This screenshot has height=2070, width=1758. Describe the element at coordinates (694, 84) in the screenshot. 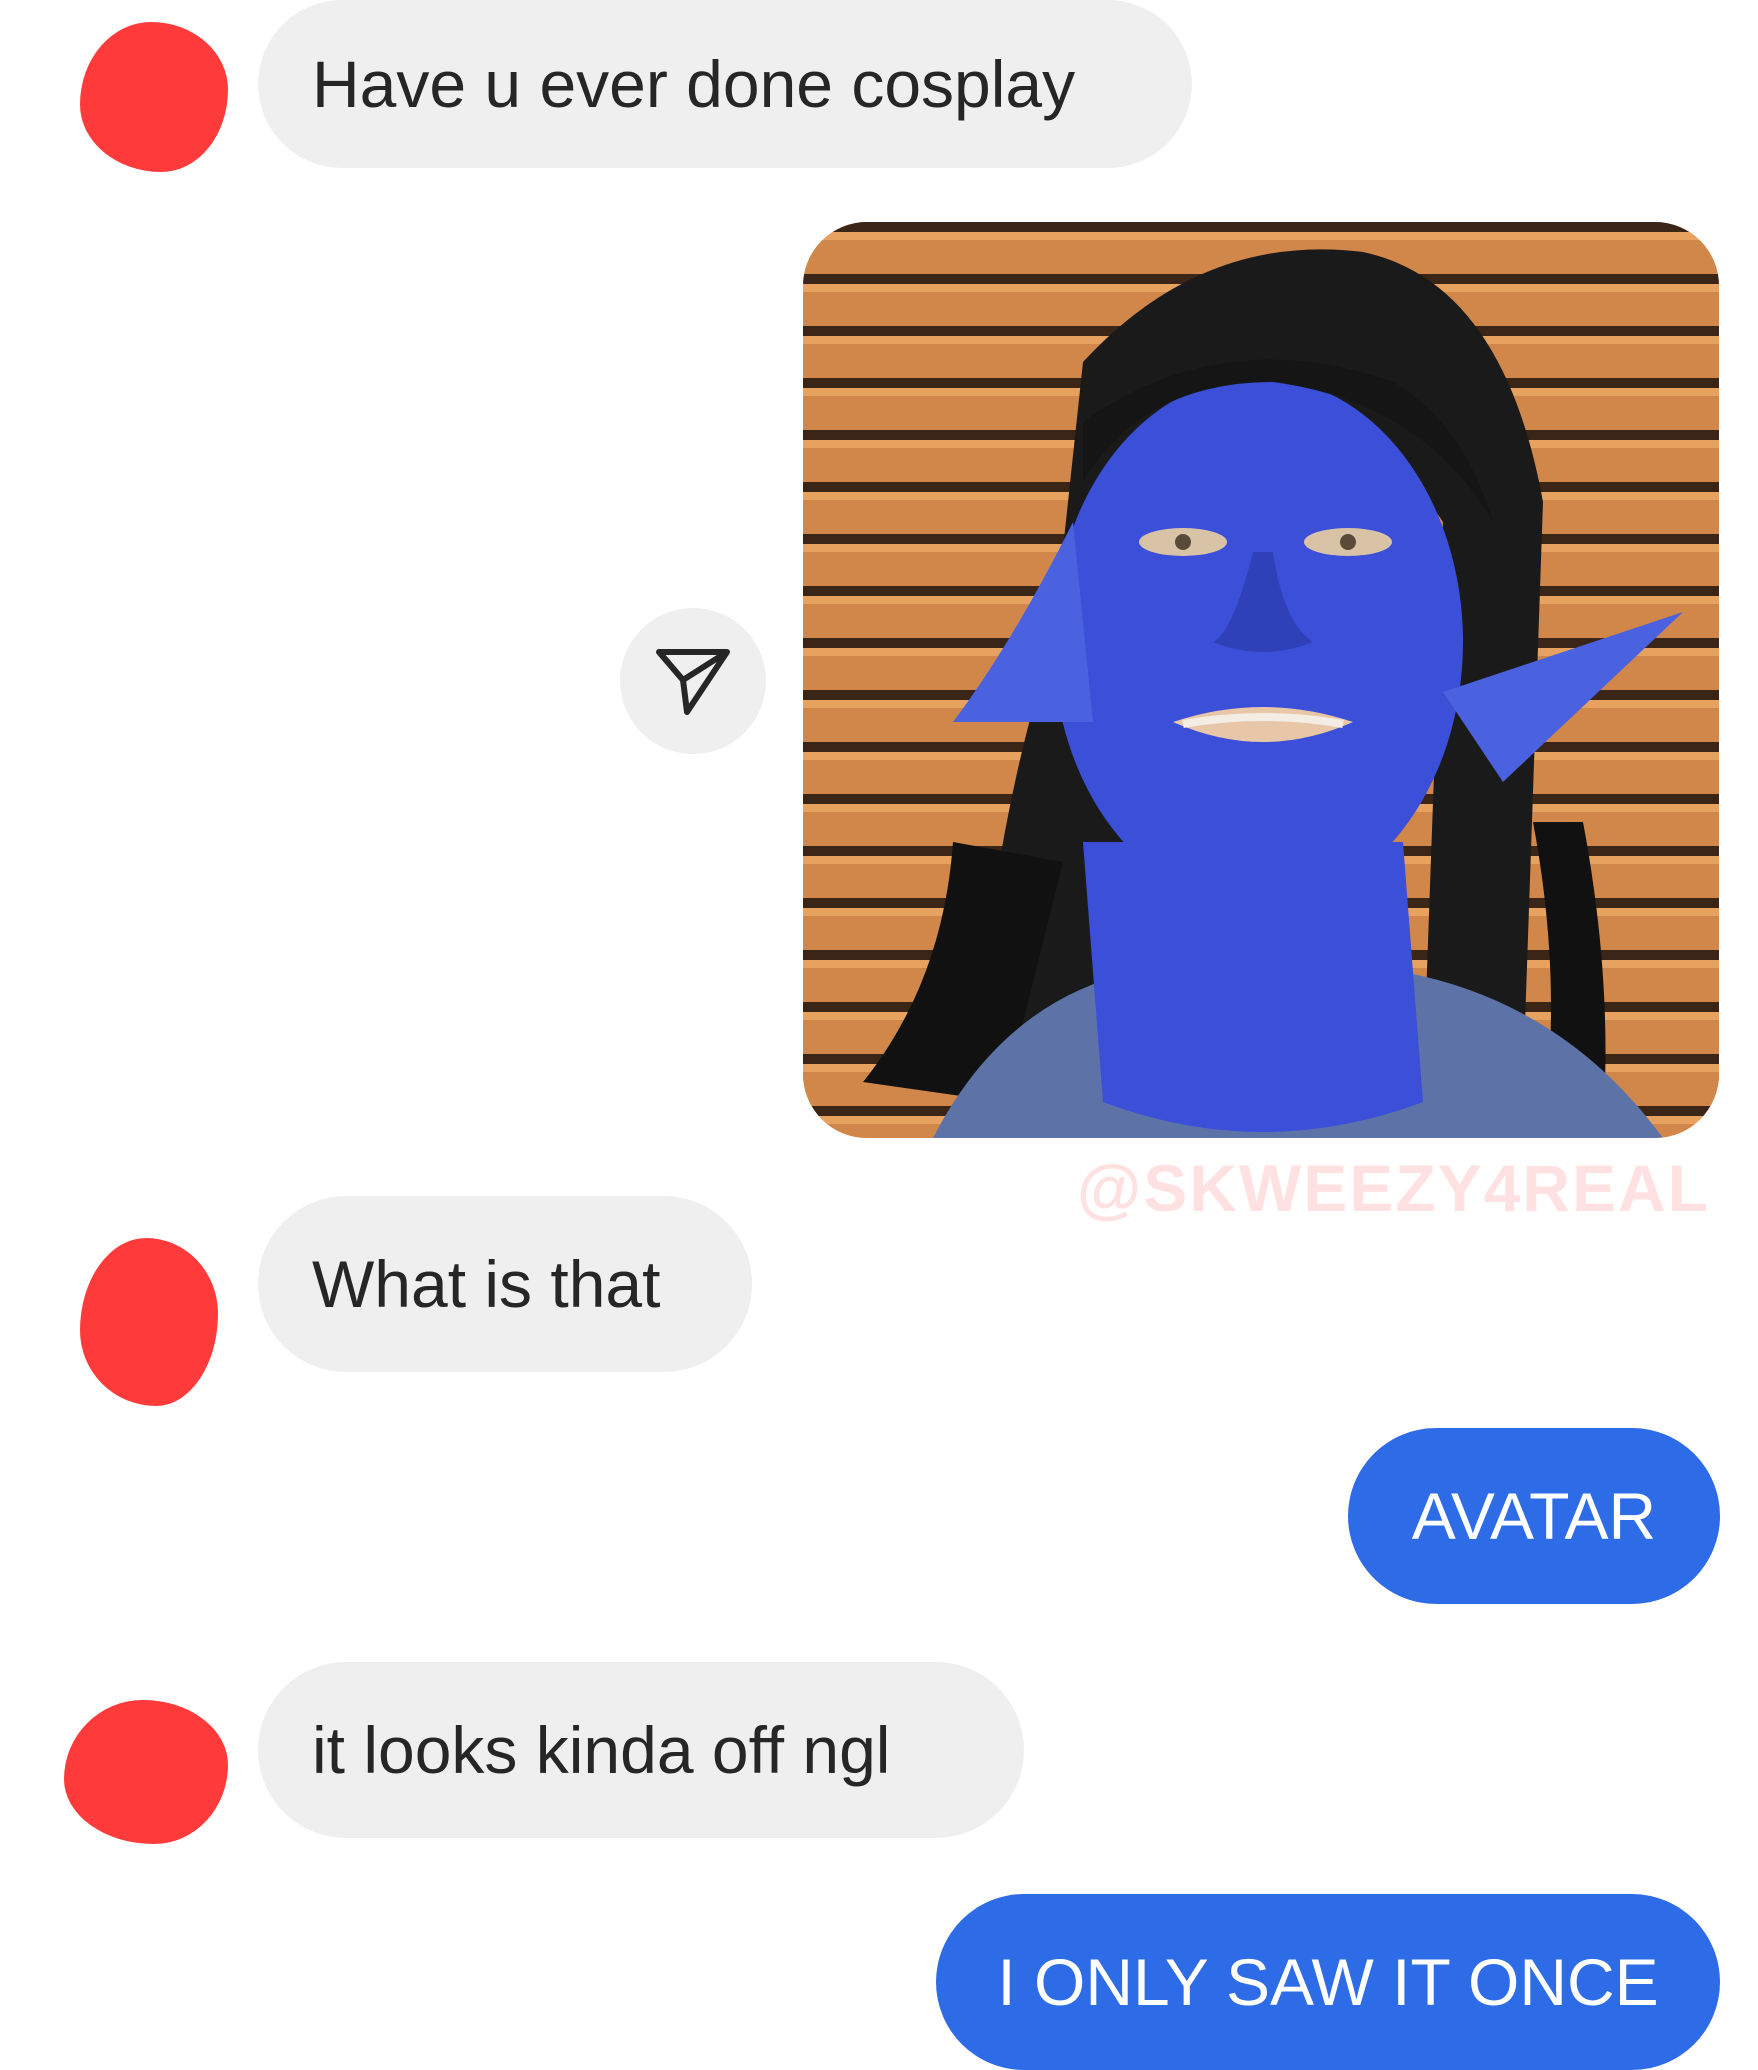

I see `message-text: Have u ever done cosplay` at that location.